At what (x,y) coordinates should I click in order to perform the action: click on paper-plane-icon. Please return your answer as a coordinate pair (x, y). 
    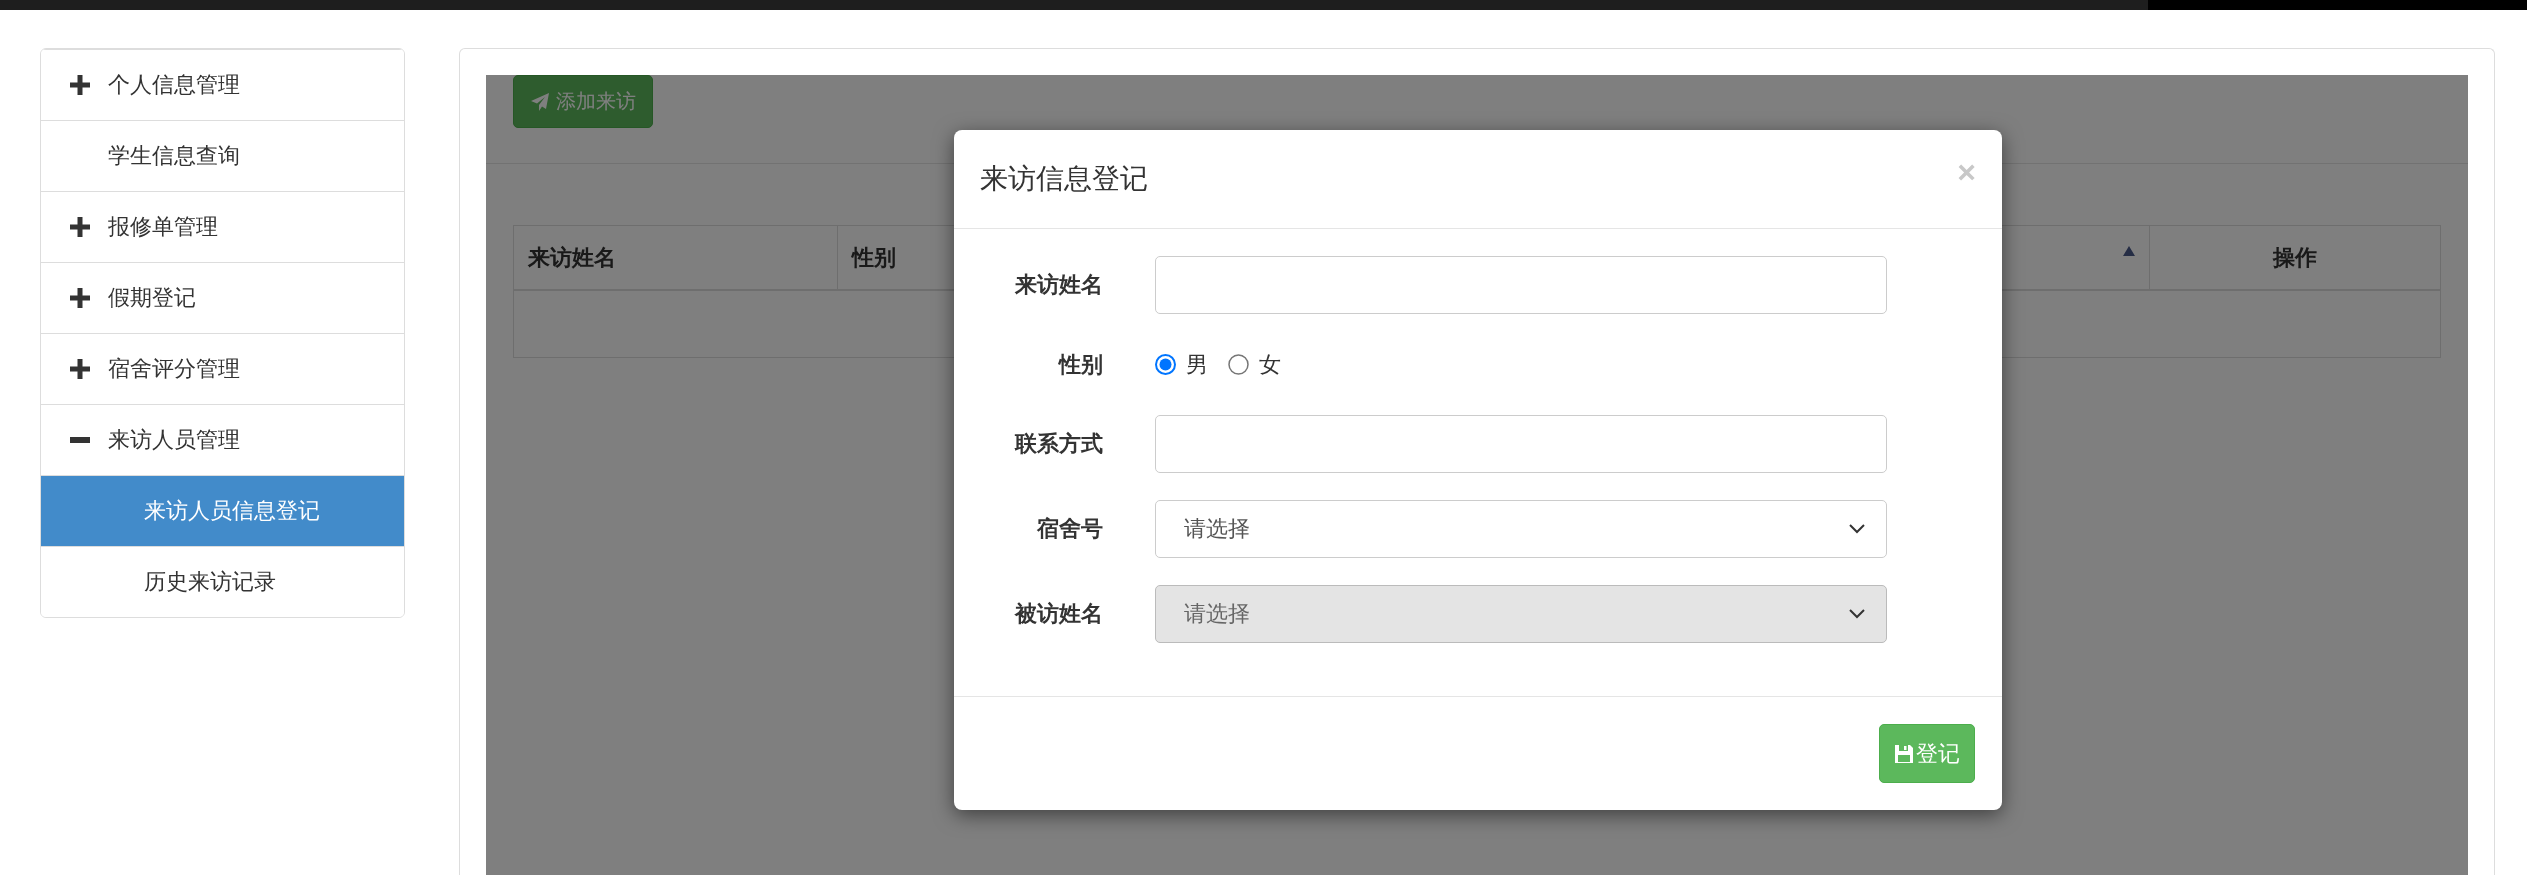
    Looking at the image, I should click on (540, 101).